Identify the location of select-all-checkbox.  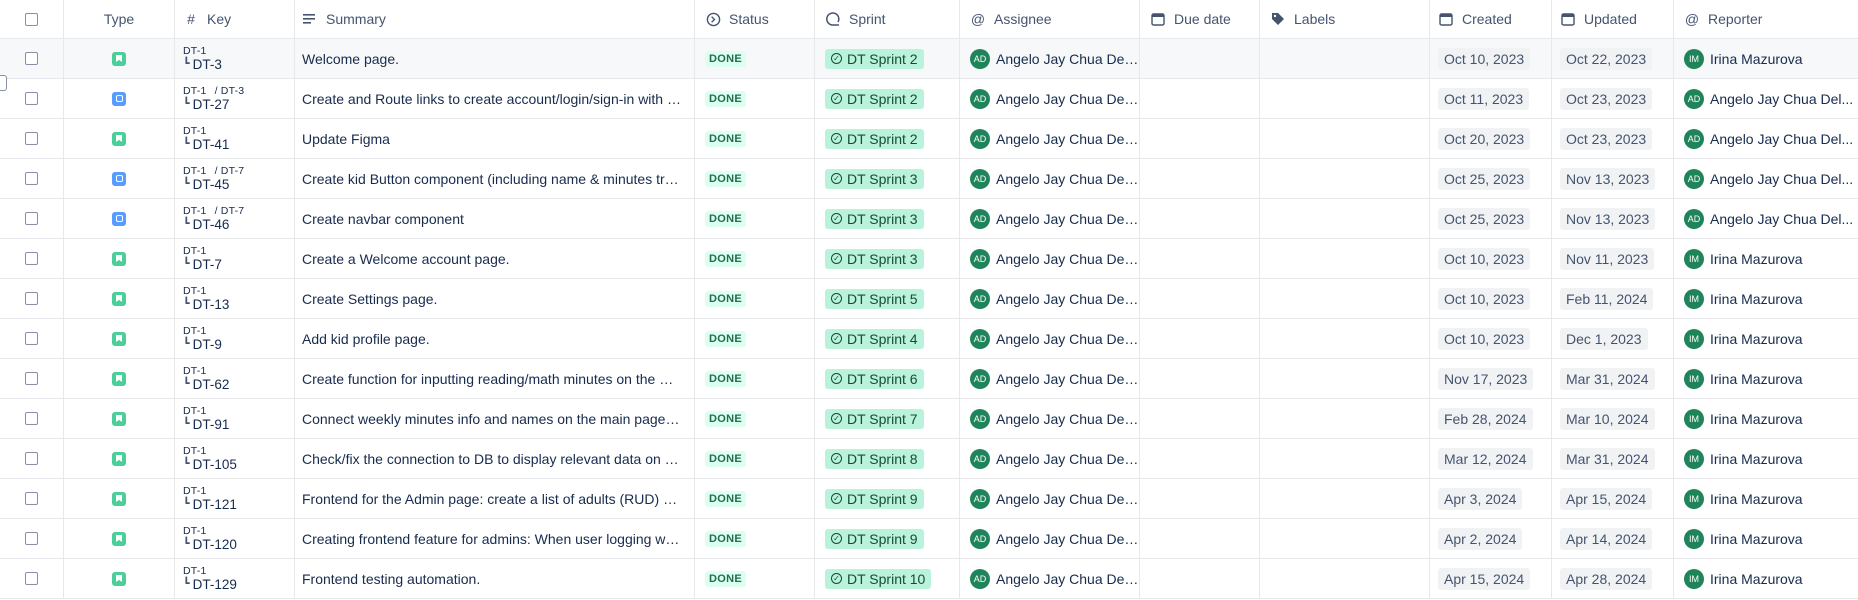
(31, 19).